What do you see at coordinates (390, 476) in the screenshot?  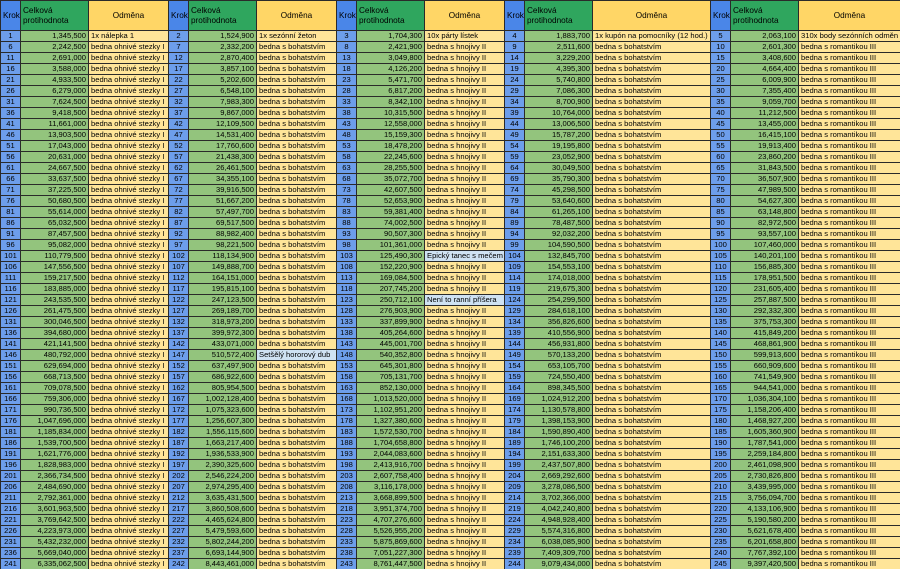 I see `total-cell: 2,607,758,400` at bounding box center [390, 476].